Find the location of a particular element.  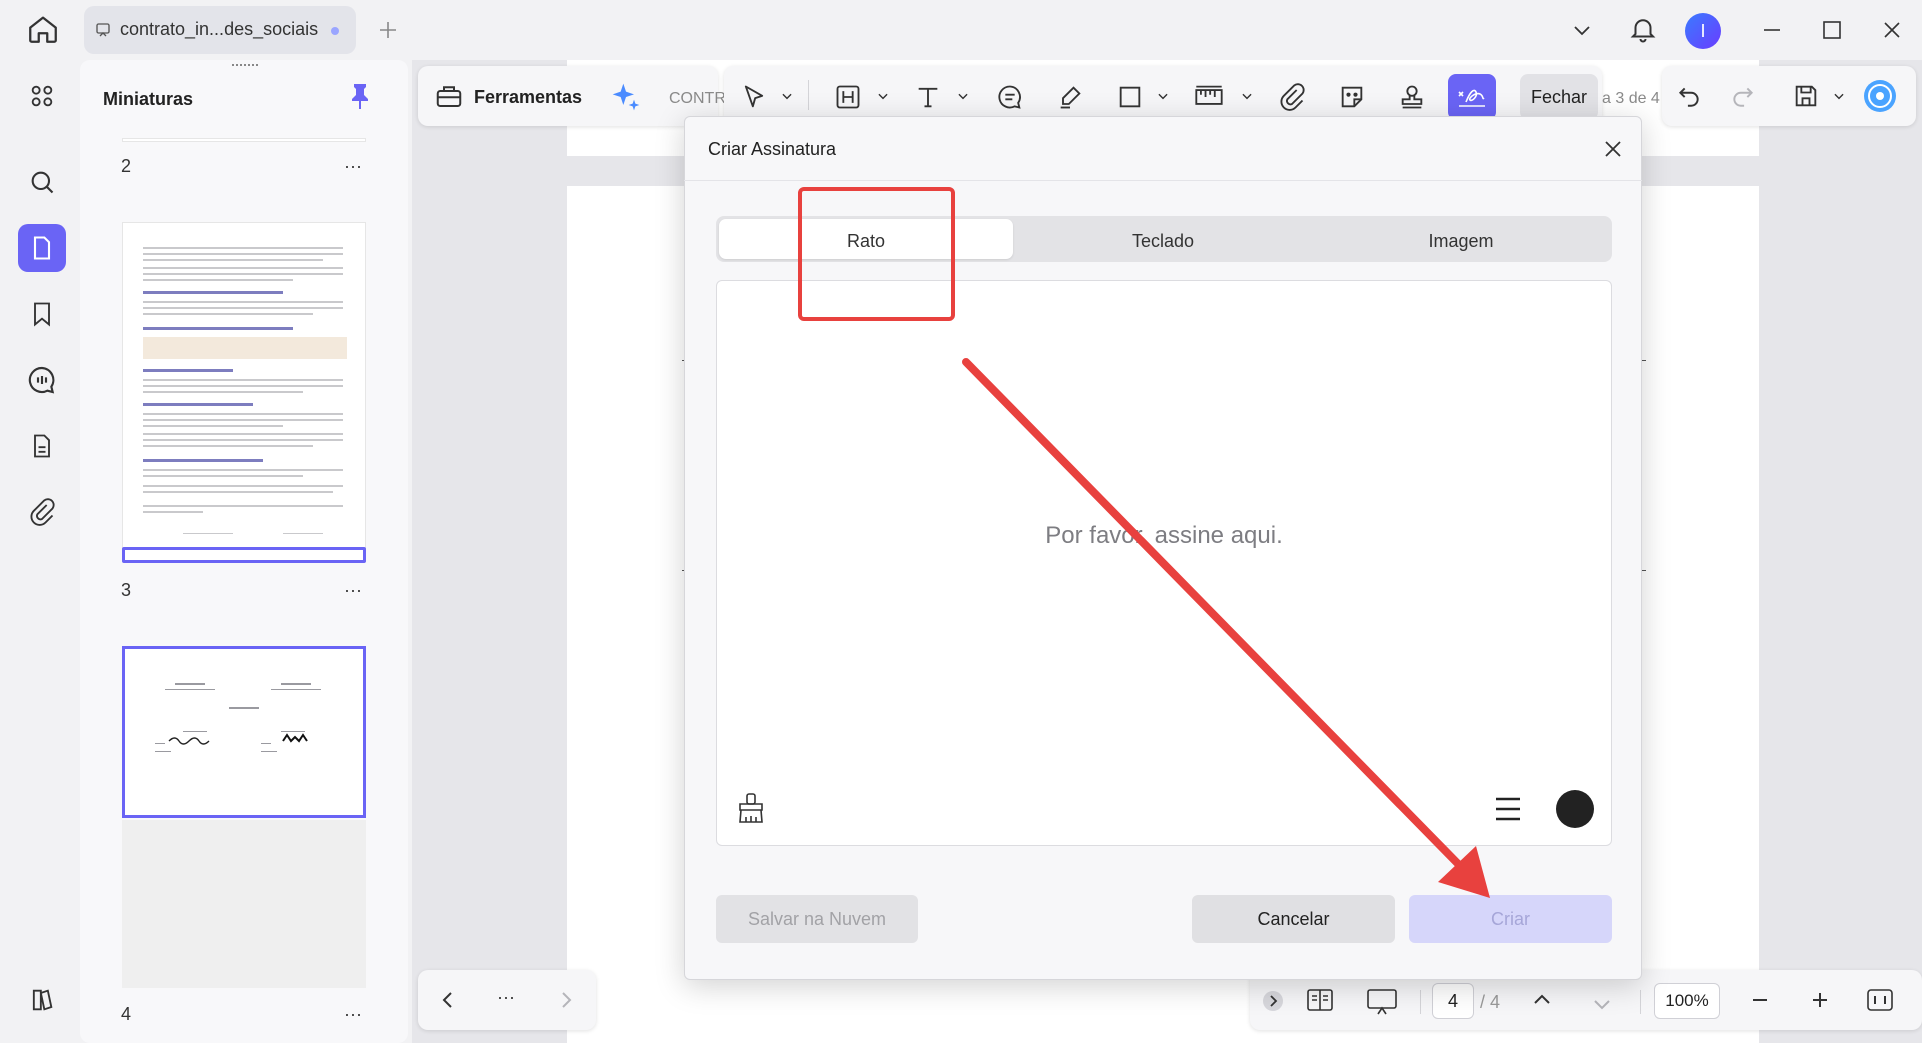

next-arrow-icon is located at coordinates (566, 1000).